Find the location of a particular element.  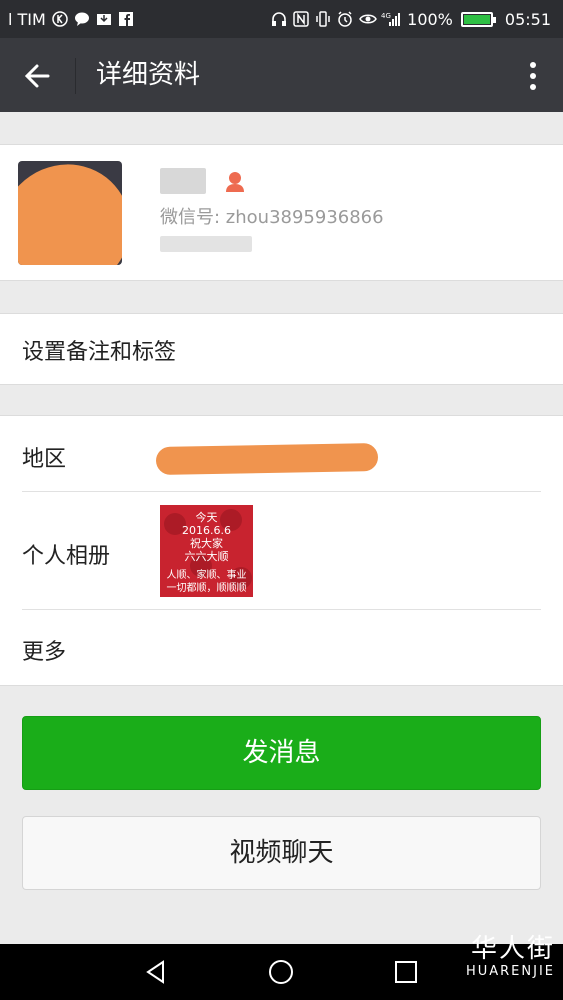

region-value-redacted is located at coordinates (267, 459).